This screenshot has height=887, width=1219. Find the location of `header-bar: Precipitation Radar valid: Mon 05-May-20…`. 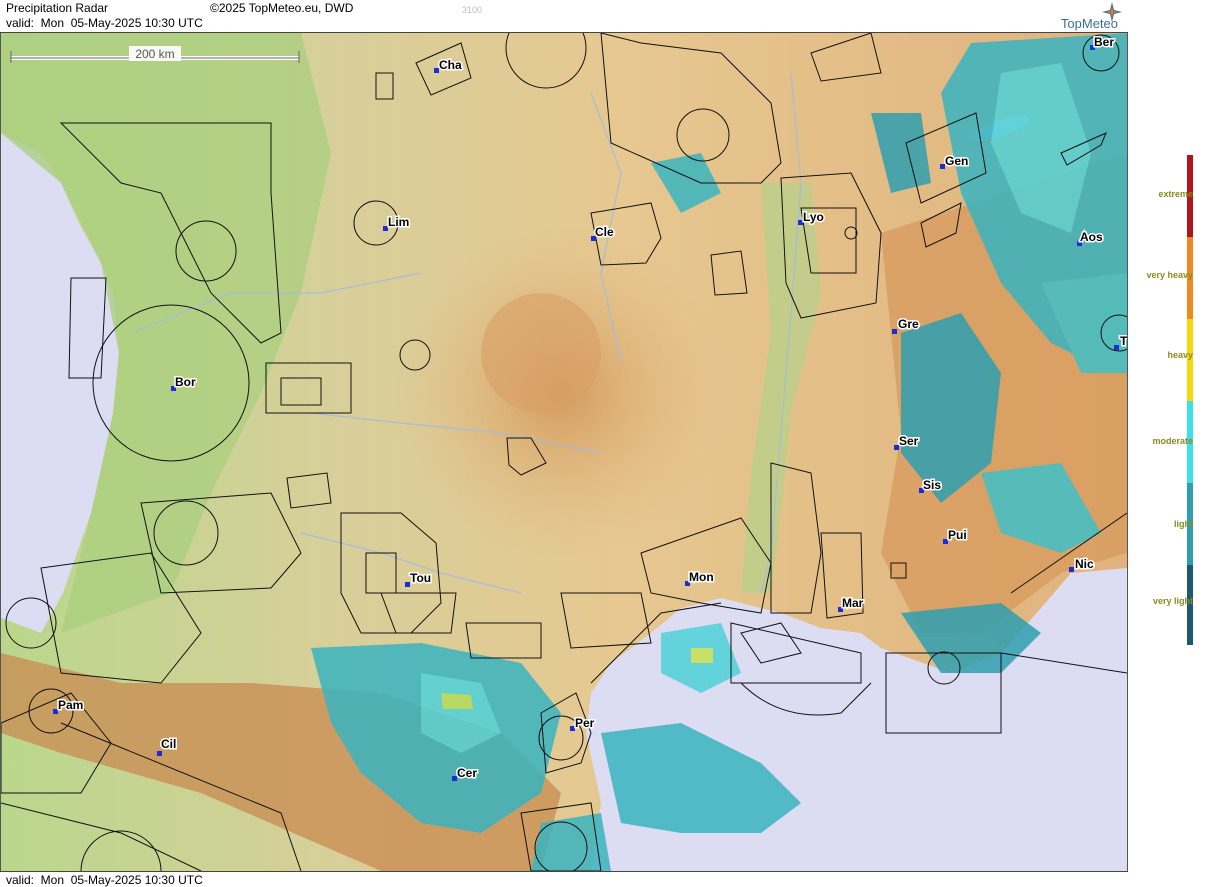

header-bar: Precipitation Radar valid: Mon 05-May-20… is located at coordinates (564, 16).